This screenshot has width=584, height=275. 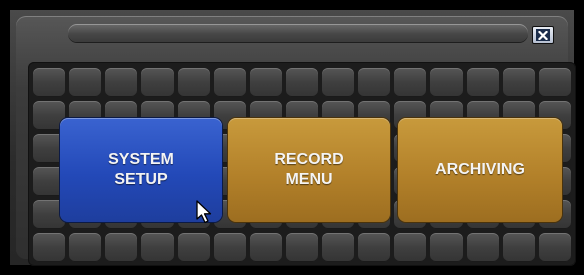 I want to click on record-menu-label: RECORD MENU, so click(x=309, y=169).